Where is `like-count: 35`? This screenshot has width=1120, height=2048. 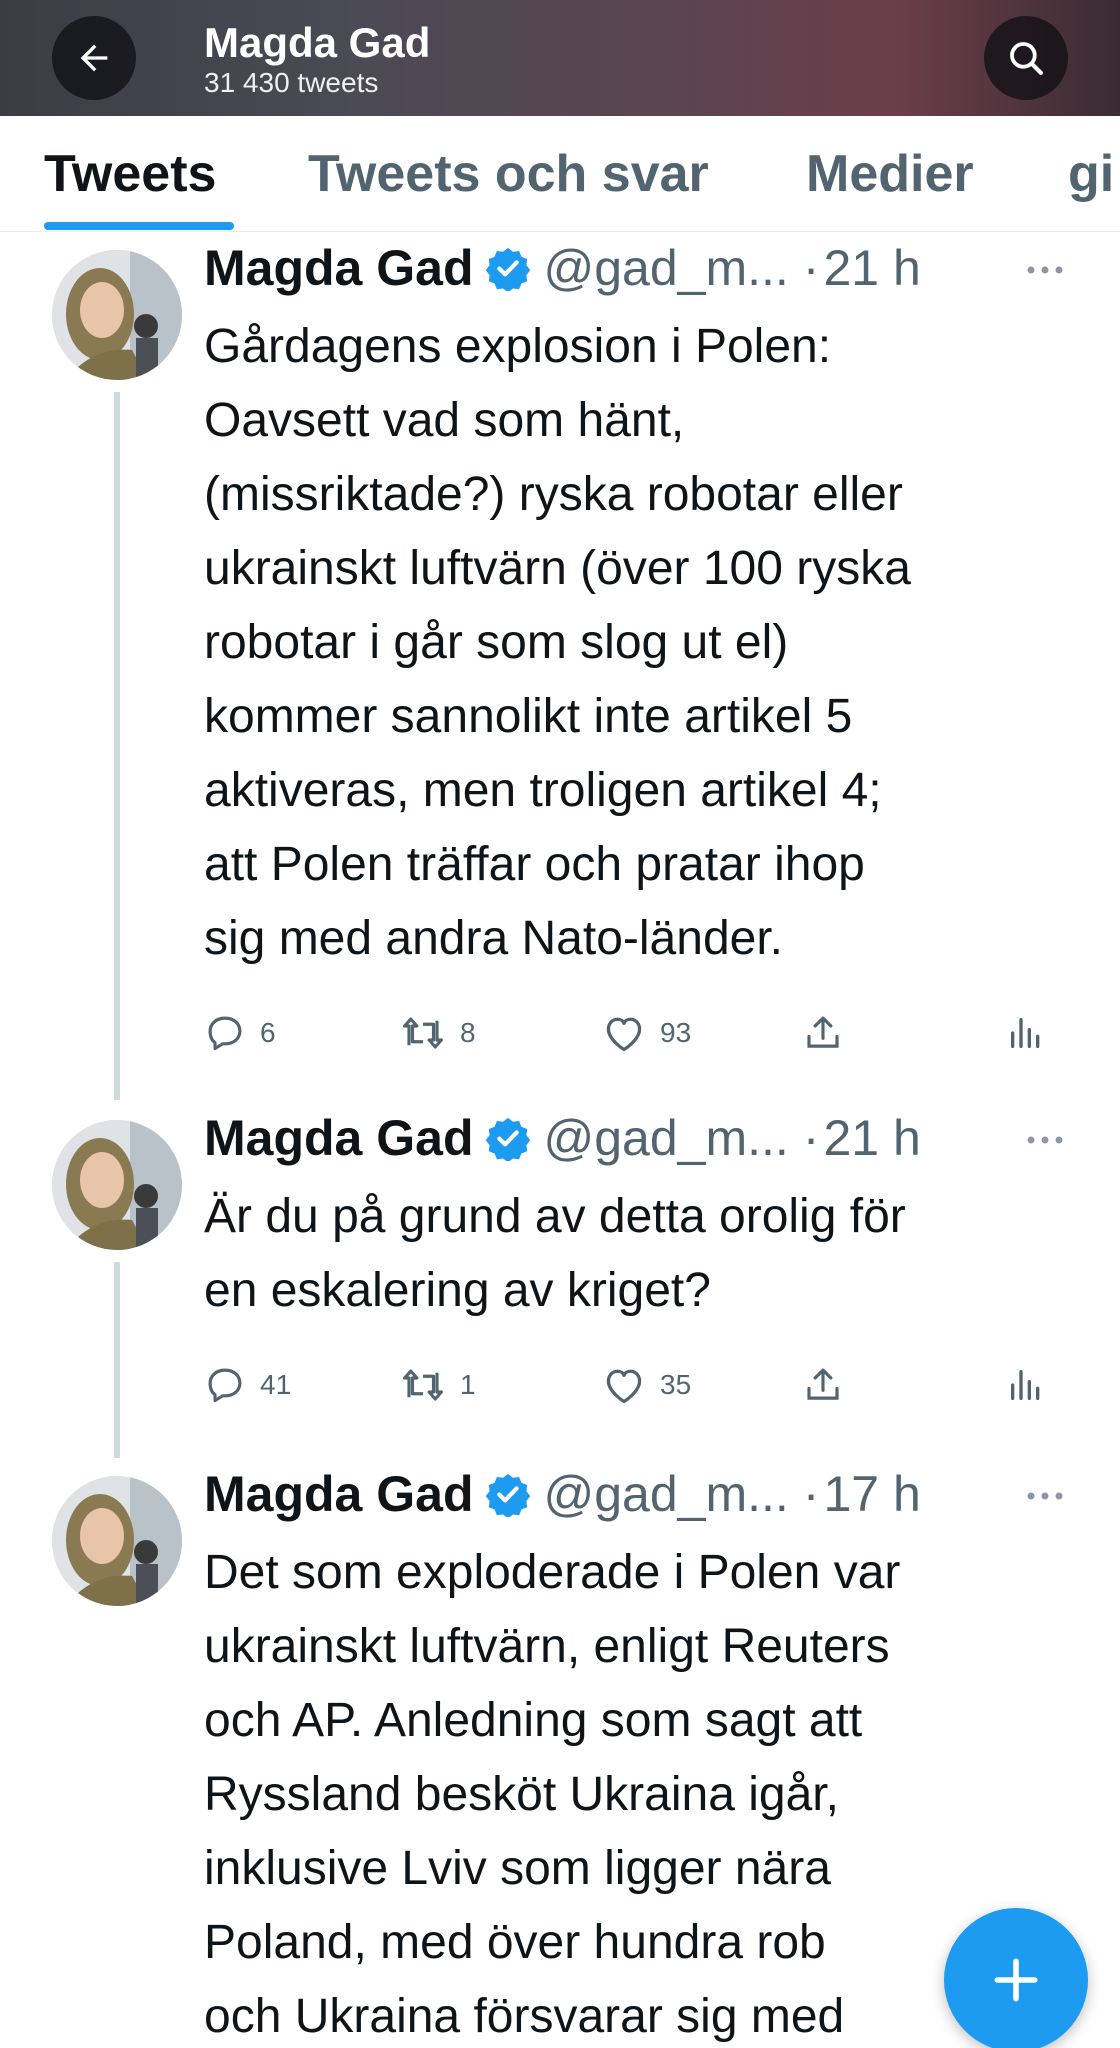
like-count: 35 is located at coordinates (676, 1384).